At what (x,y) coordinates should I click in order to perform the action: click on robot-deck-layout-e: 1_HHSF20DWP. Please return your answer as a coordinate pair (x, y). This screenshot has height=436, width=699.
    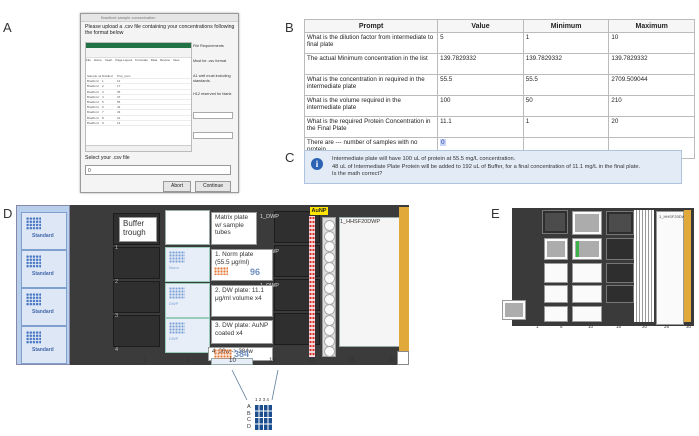
    Looking at the image, I should click on (598, 267).